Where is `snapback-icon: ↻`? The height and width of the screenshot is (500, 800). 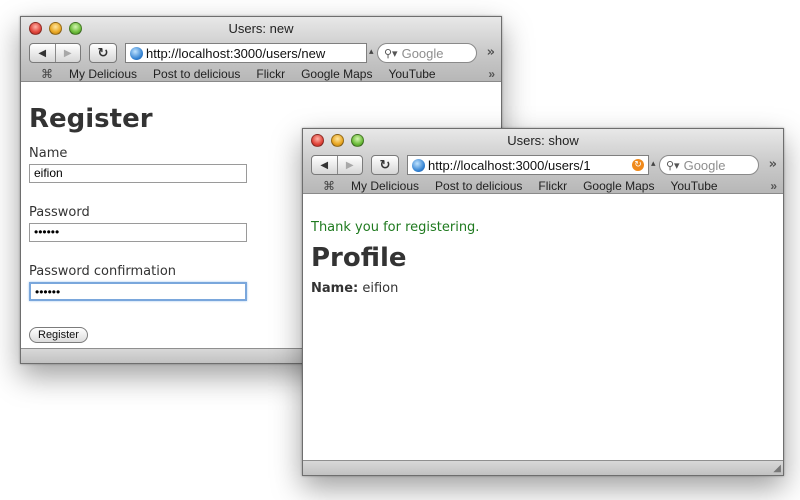 snapback-icon: ↻ is located at coordinates (638, 165).